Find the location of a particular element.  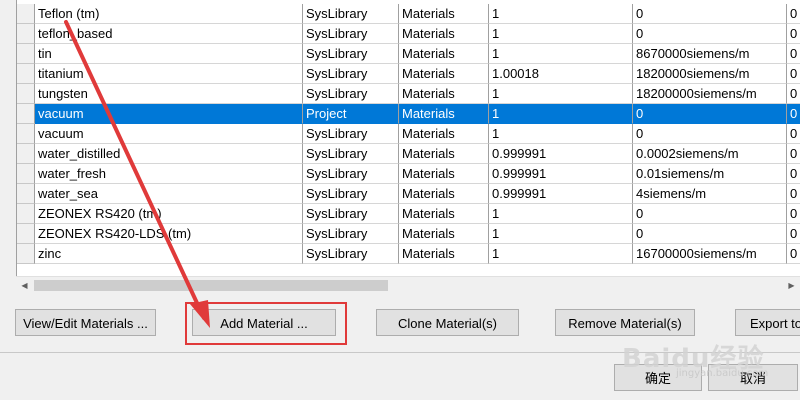

table-row: vacuum SysLibrary Materials 1 0 0 is located at coordinates (408, 134).